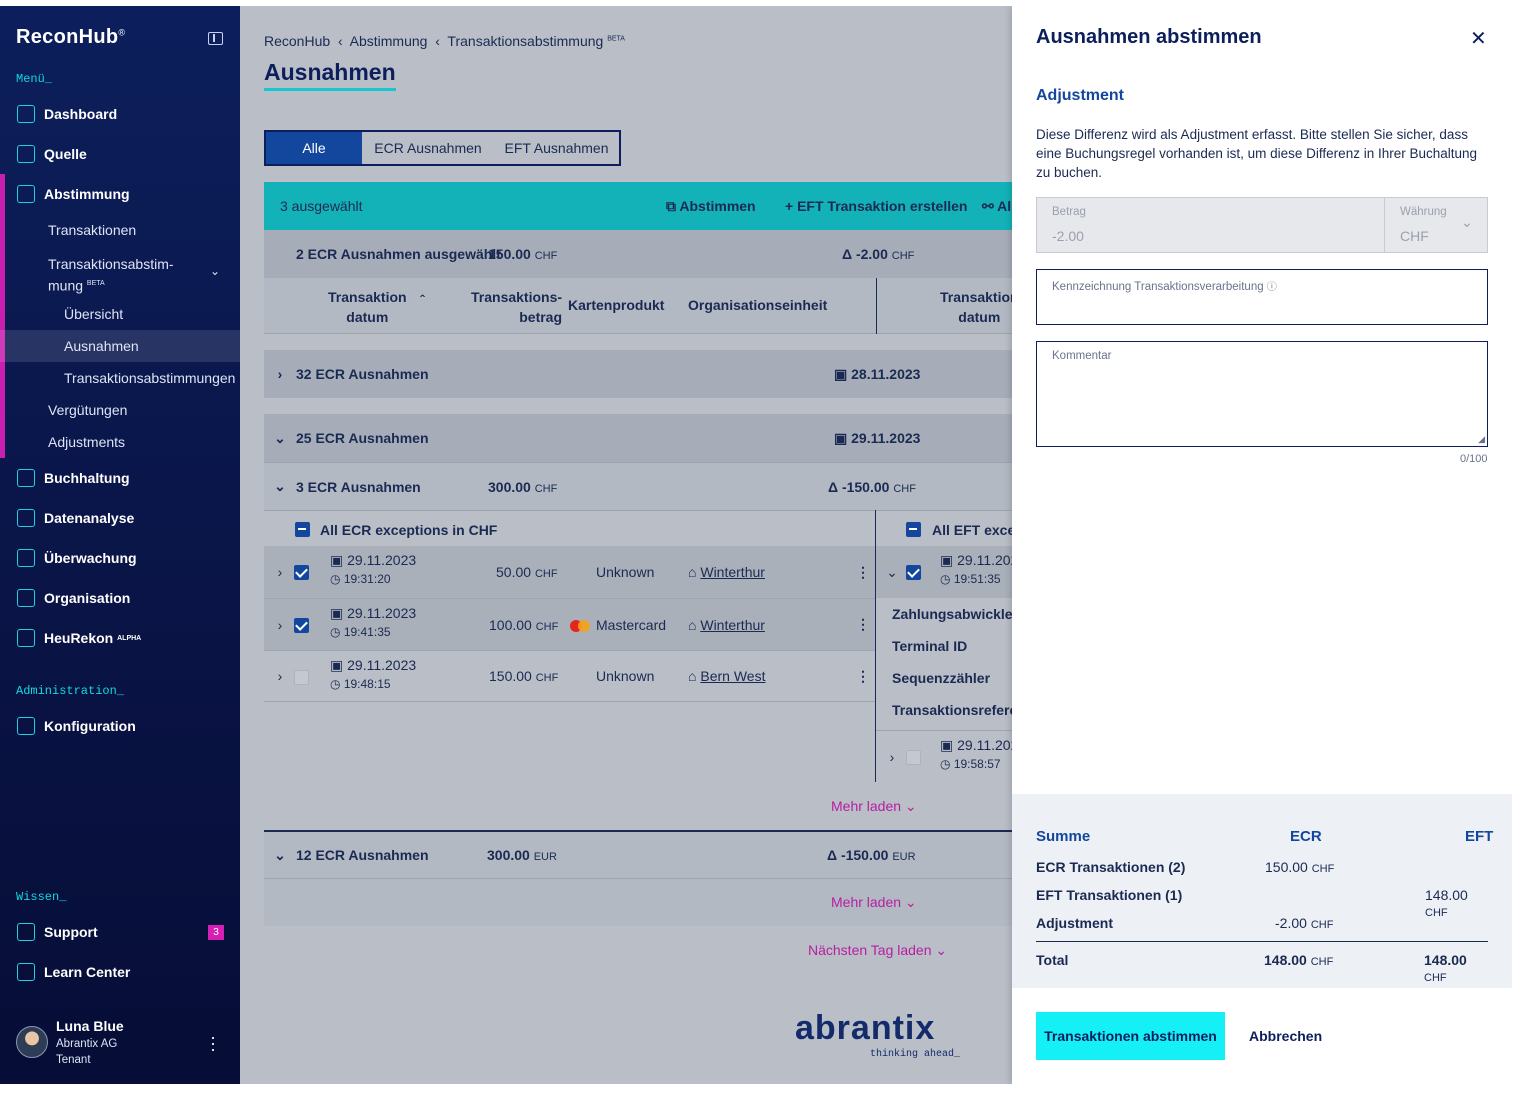 This screenshot has width=1520, height=1094. What do you see at coordinates (32, 1042) in the screenshot?
I see `avatar` at bounding box center [32, 1042].